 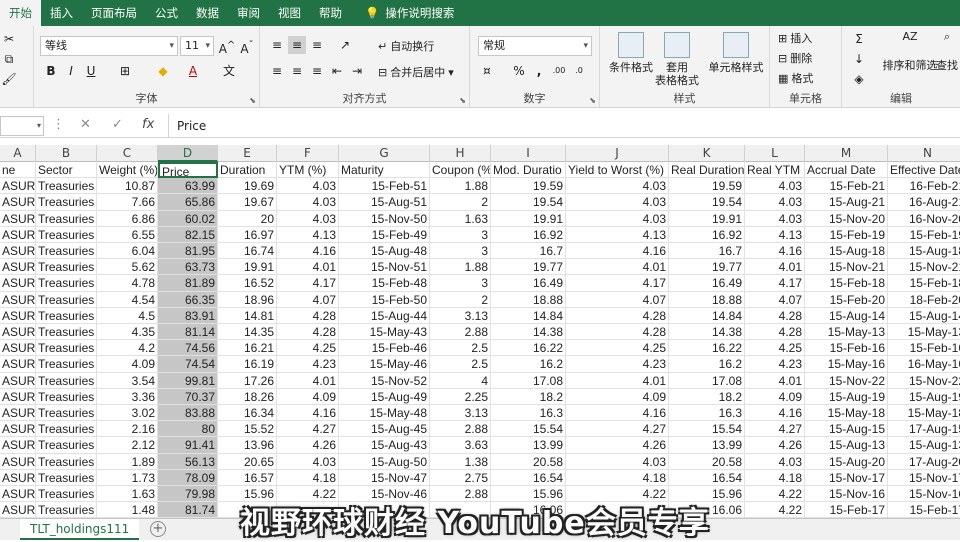 What do you see at coordinates (127, 510) in the screenshot?
I see `table-cell: 1.48` at bounding box center [127, 510].